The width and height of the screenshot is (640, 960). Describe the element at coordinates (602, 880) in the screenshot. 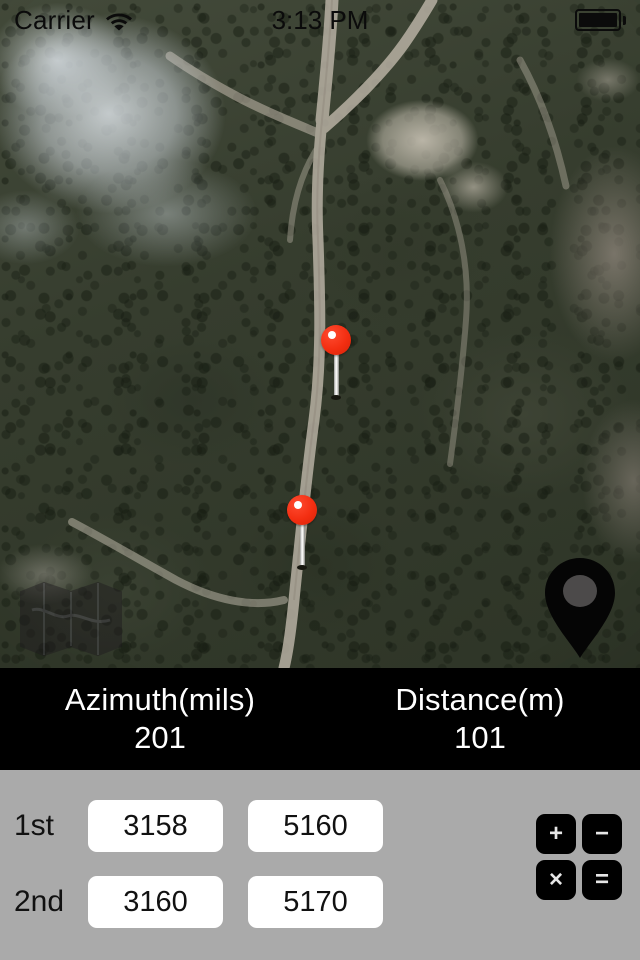

I see `calc-equals-icon: =` at that location.